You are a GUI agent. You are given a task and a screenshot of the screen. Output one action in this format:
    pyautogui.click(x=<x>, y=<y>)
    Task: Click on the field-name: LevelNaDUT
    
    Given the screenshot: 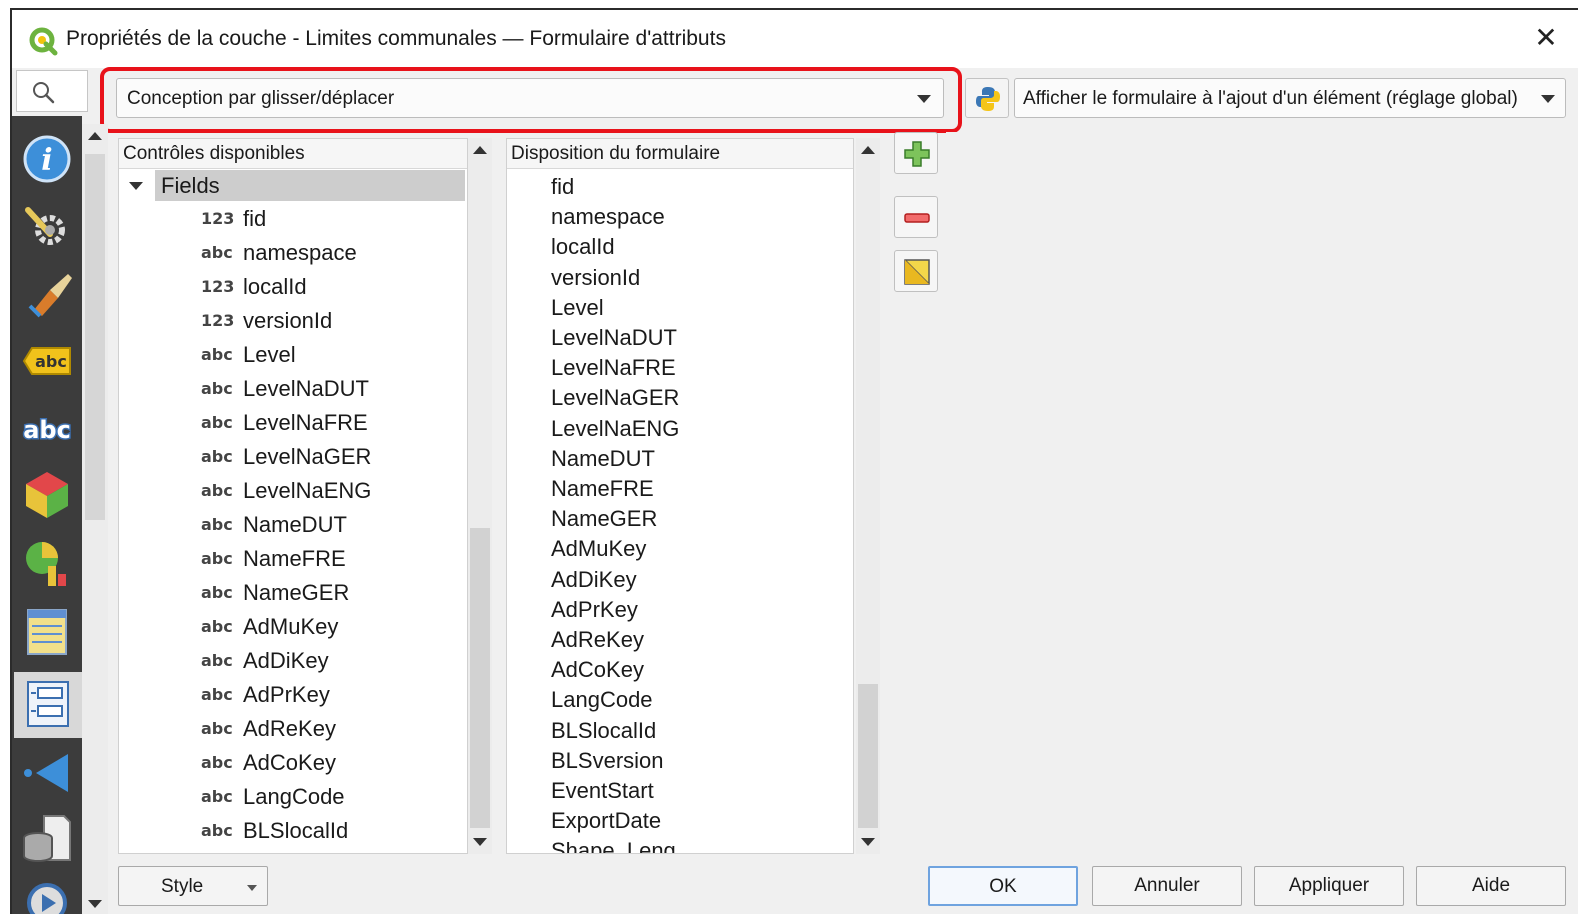 What is the action you would take?
    pyautogui.click(x=306, y=388)
    